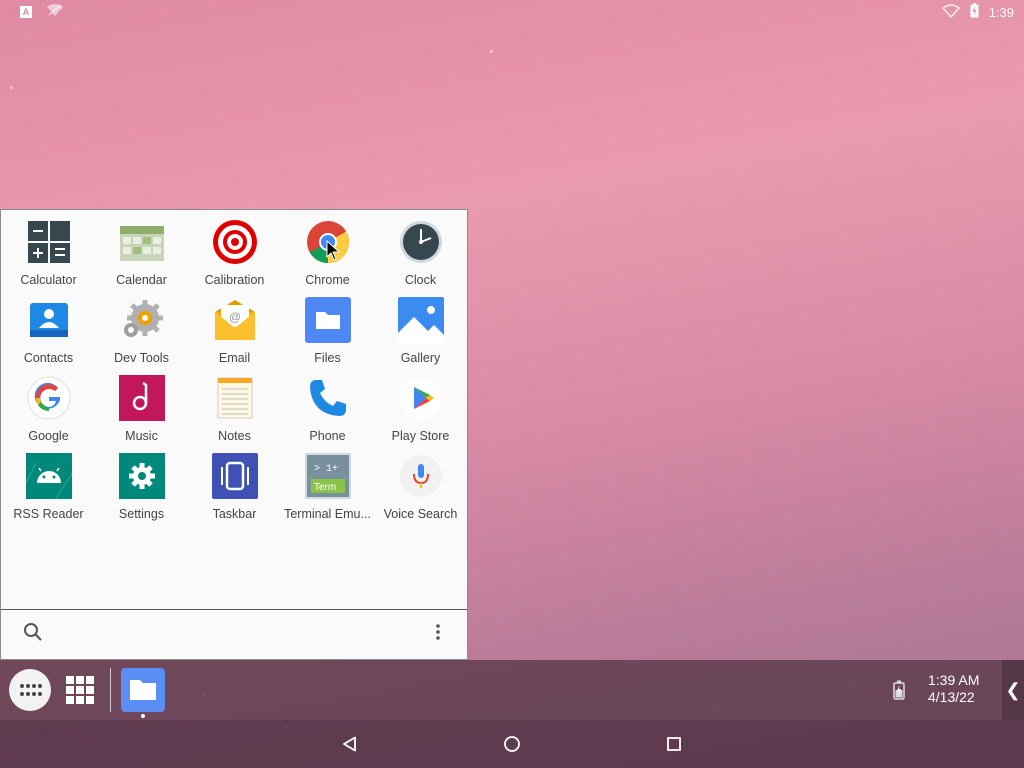 This screenshot has height=768, width=1024. Describe the element at coordinates (26, 12) in the screenshot. I see `a-notification-icon: A` at that location.